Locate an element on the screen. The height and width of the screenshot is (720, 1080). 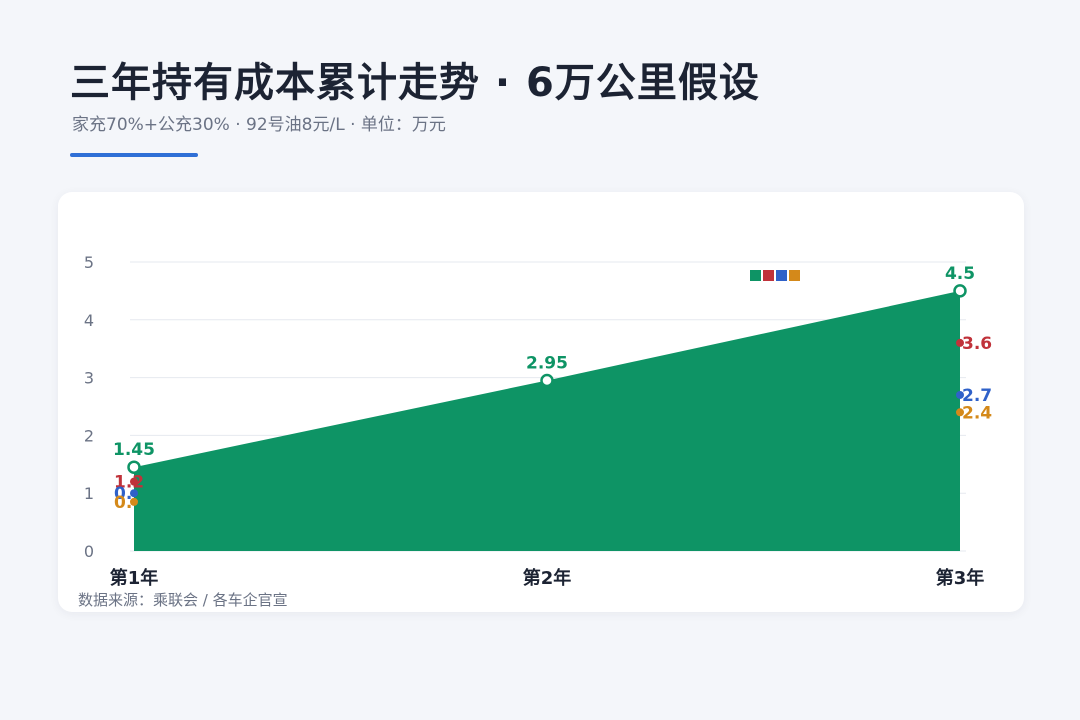
x-tick-label: 第2年 is located at coordinates (547, 578).